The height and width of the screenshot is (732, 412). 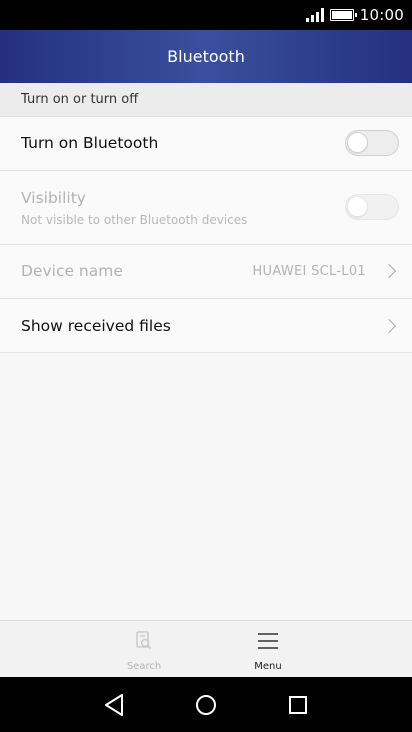 I want to click on title-bar: Bluetooth, so click(x=206, y=56).